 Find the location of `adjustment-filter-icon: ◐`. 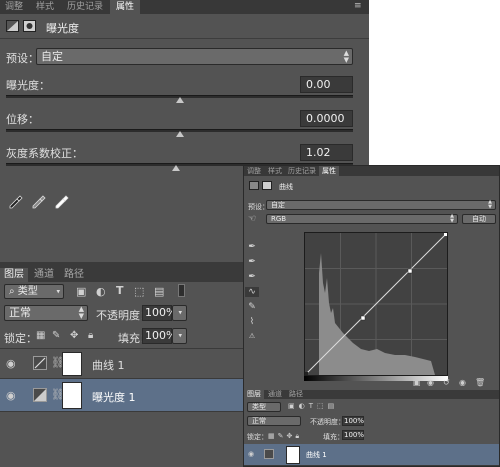

adjustment-filter-icon: ◐ is located at coordinates (101, 291).